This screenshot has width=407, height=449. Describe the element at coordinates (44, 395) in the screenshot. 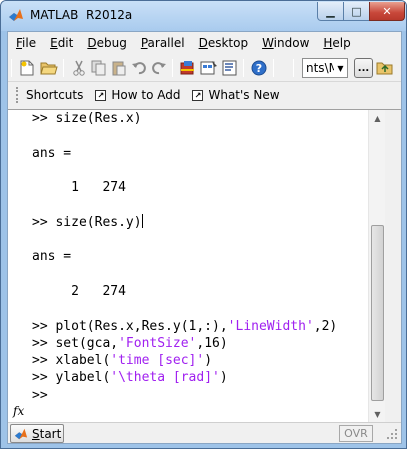

I see `code-text: >>` at that location.